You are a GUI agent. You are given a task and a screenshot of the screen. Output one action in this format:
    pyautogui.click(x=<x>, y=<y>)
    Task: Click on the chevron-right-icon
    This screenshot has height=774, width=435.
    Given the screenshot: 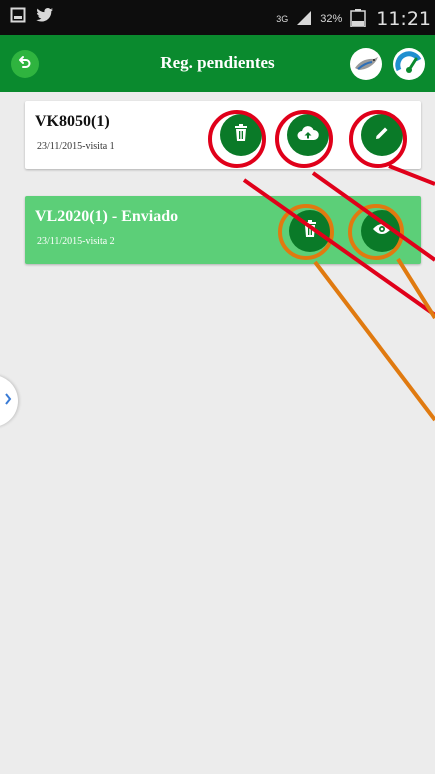 What is the action you would take?
    pyautogui.click(x=8, y=401)
    